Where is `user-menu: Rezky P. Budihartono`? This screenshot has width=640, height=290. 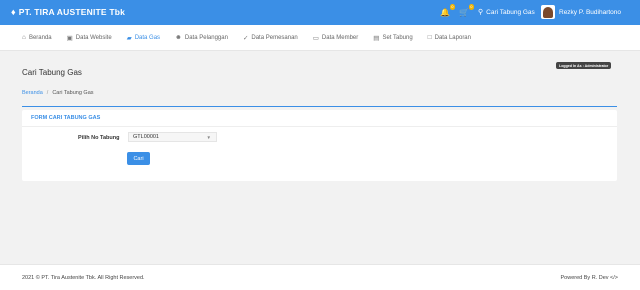 user-menu: Rezky P. Budihartono is located at coordinates (581, 12).